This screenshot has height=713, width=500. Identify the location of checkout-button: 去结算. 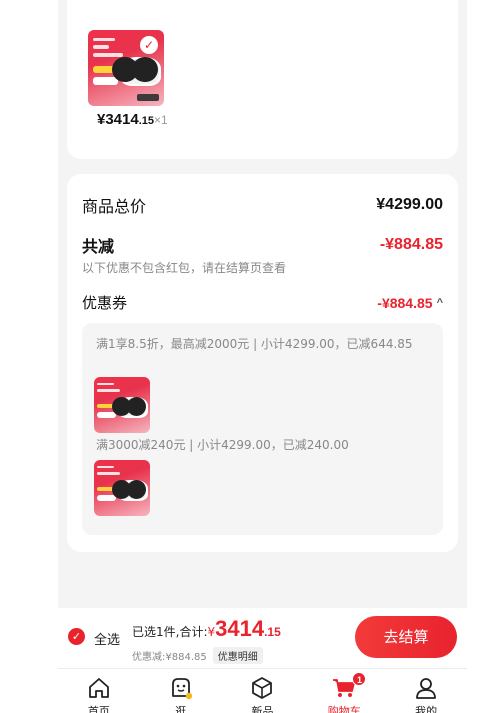
(406, 637).